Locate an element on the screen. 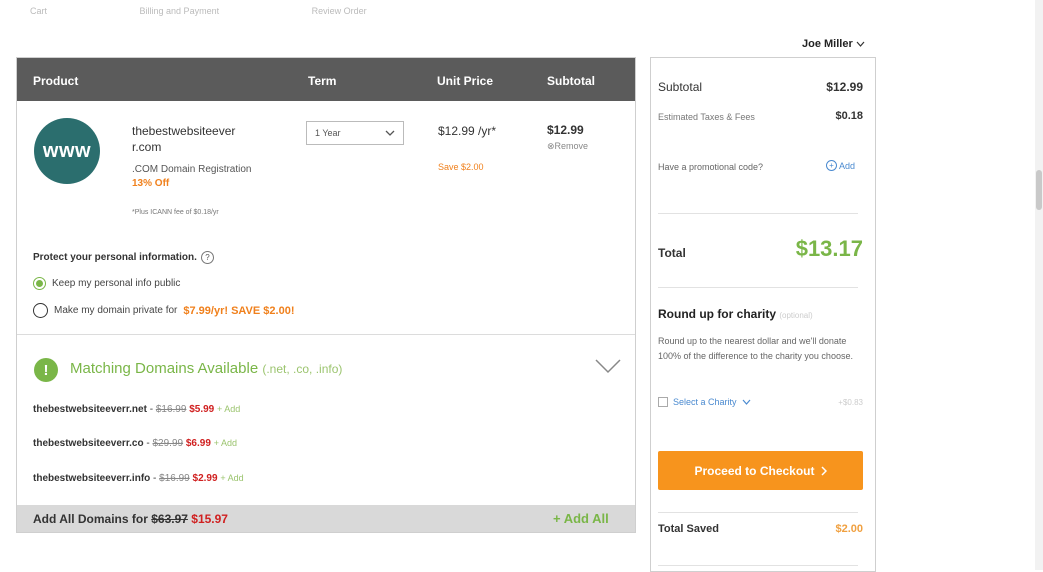  total-value: $13.17 is located at coordinates (829, 248).